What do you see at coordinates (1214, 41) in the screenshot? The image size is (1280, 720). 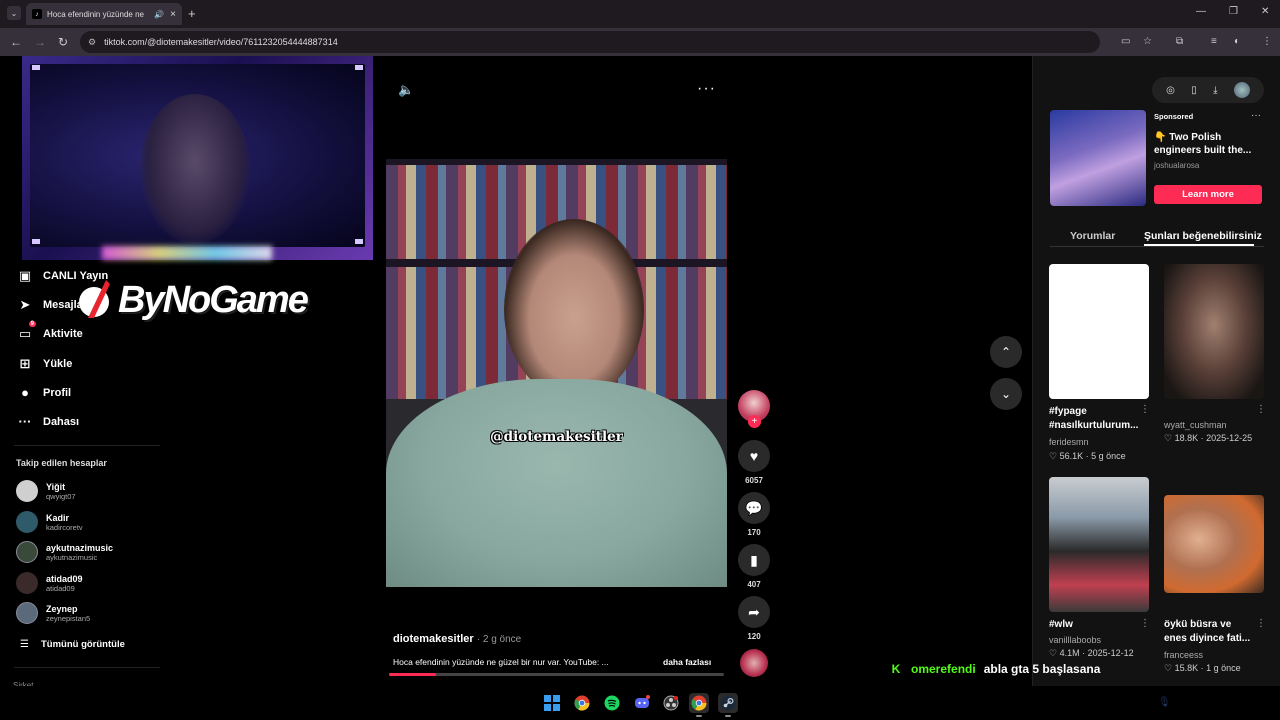 I see `reading-list-icon: ≡` at bounding box center [1214, 41].